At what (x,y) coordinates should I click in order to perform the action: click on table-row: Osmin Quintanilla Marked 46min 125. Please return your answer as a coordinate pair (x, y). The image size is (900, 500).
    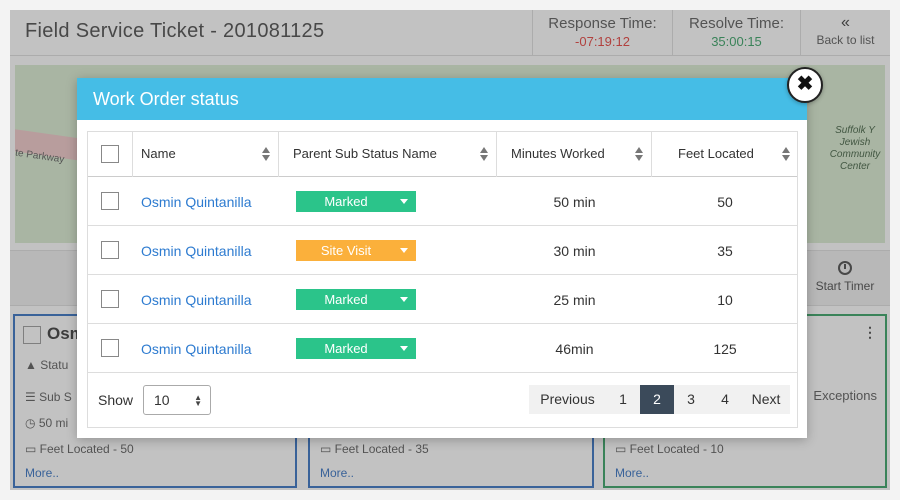
    Looking at the image, I should click on (442, 348).